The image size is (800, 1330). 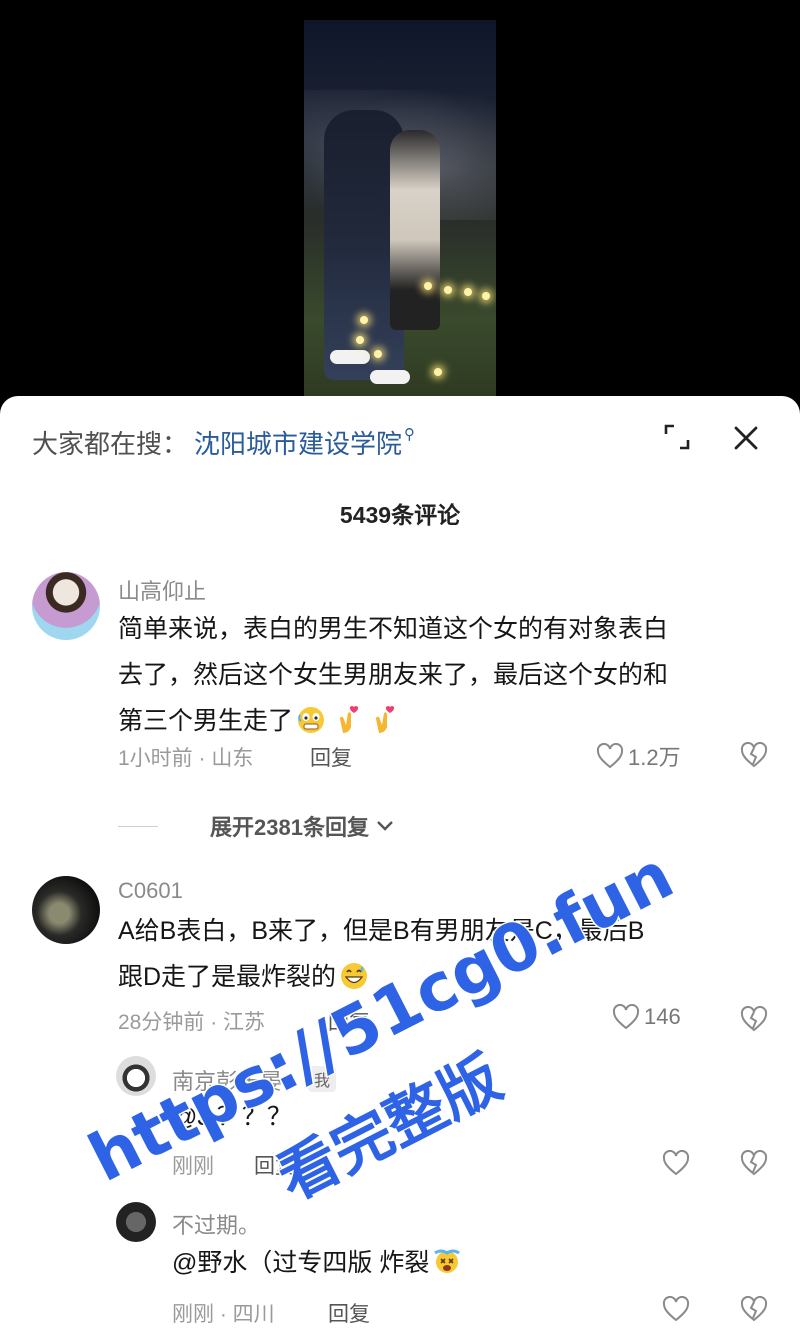 What do you see at coordinates (289, 827) in the screenshot?
I see `expand-replies-label: 展开2381条回复` at bounding box center [289, 827].